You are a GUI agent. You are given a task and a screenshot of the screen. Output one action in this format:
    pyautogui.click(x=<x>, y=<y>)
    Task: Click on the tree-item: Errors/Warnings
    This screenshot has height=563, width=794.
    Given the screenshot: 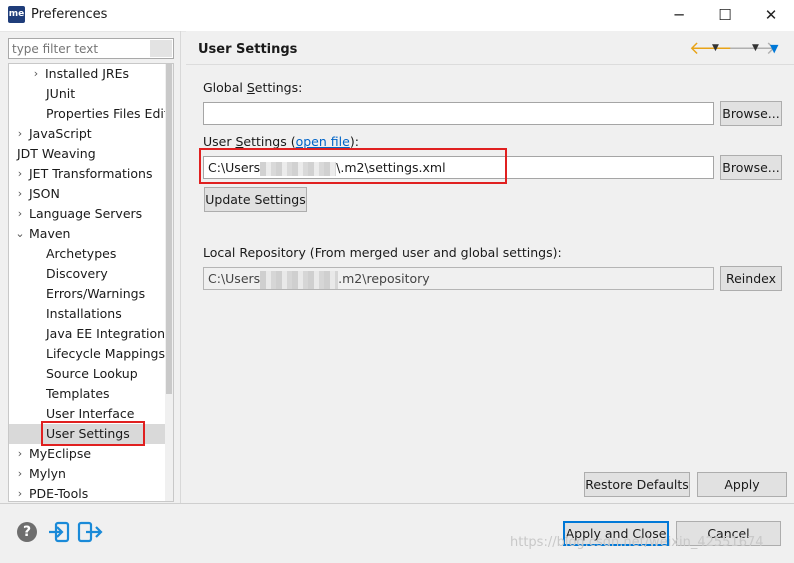 What is the action you would take?
    pyautogui.click(x=89, y=294)
    